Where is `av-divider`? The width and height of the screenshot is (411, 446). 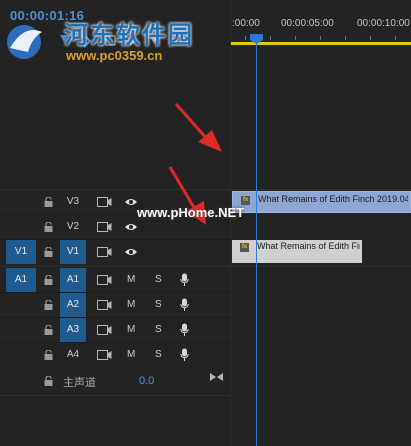 av-divider is located at coordinates (205, 266).